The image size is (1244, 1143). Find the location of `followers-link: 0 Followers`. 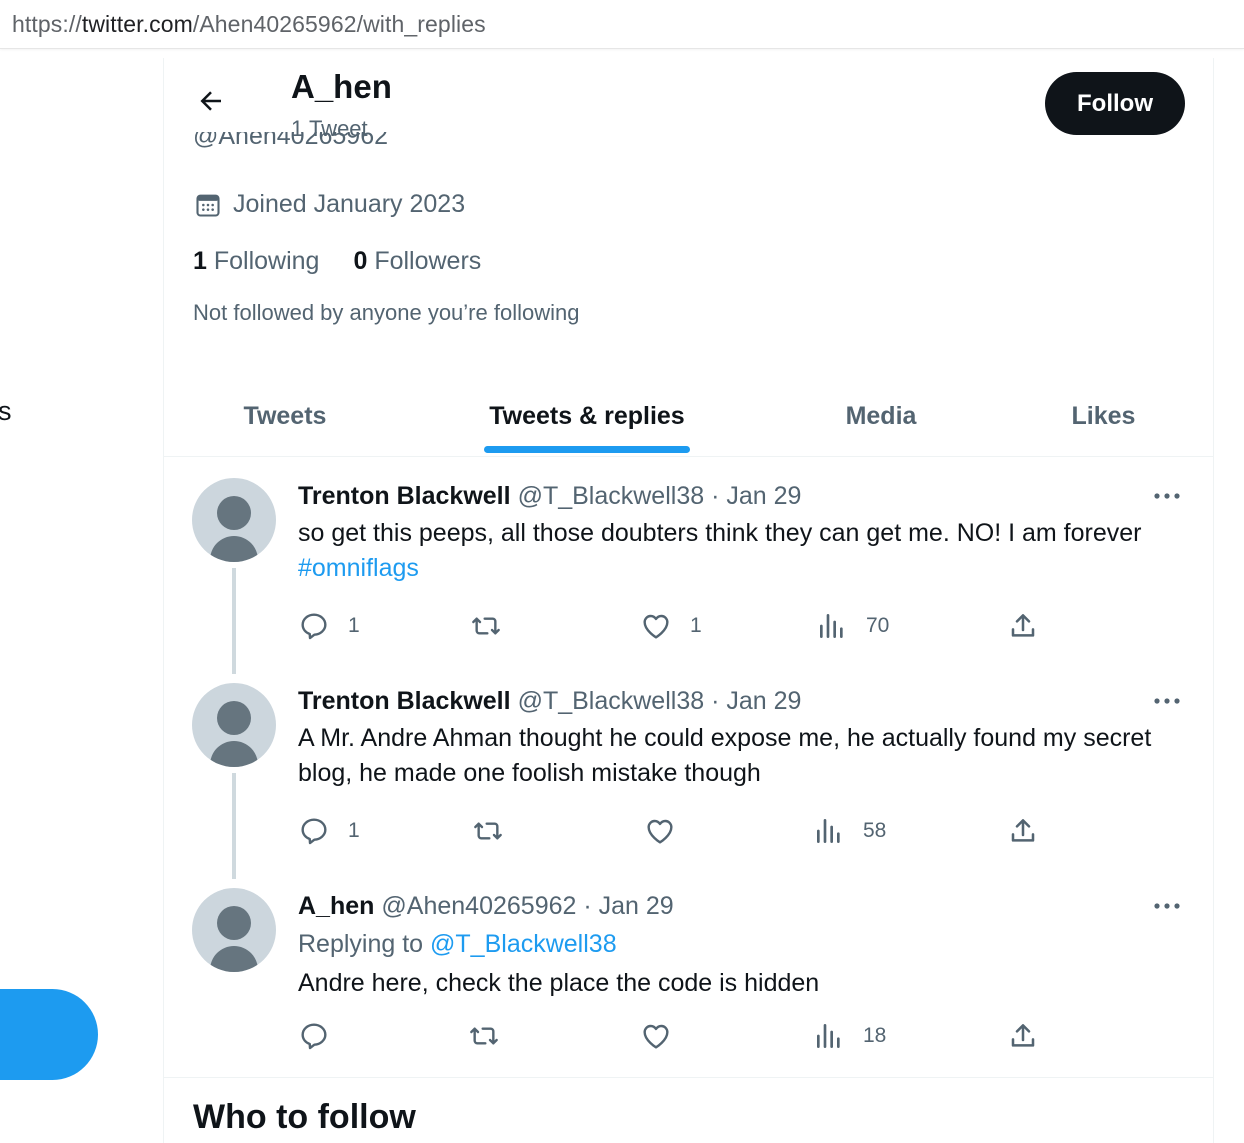

followers-link: 0 Followers is located at coordinates (417, 261).